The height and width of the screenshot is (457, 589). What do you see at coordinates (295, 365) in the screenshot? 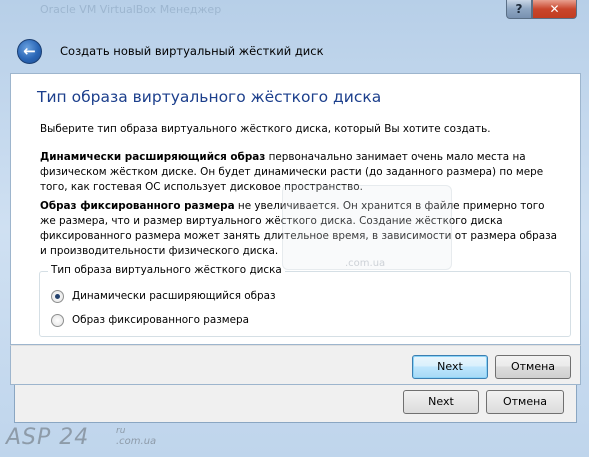
I see `wizard-footer: Next Отмена` at bounding box center [295, 365].